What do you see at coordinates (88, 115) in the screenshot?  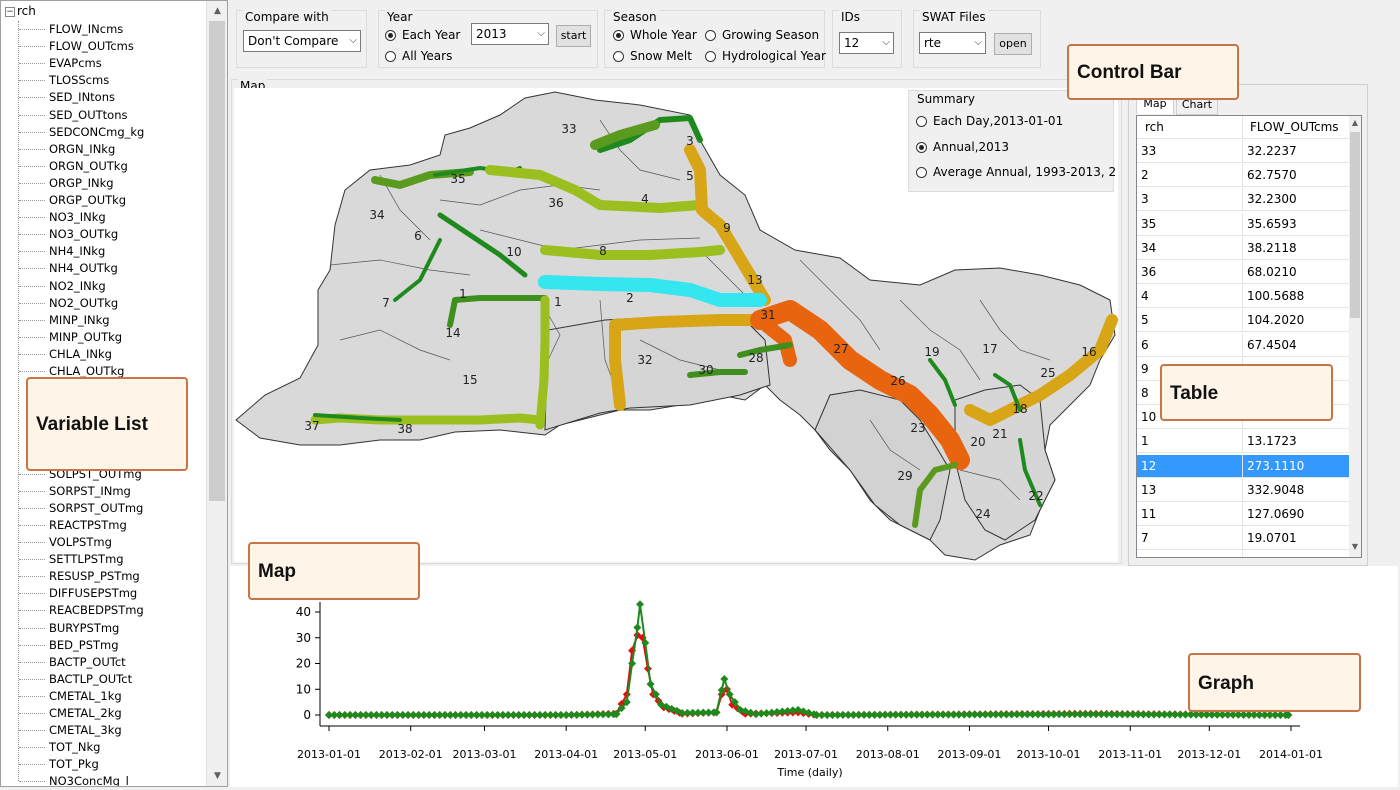 I see `tree-item: SED_OUTtons` at bounding box center [88, 115].